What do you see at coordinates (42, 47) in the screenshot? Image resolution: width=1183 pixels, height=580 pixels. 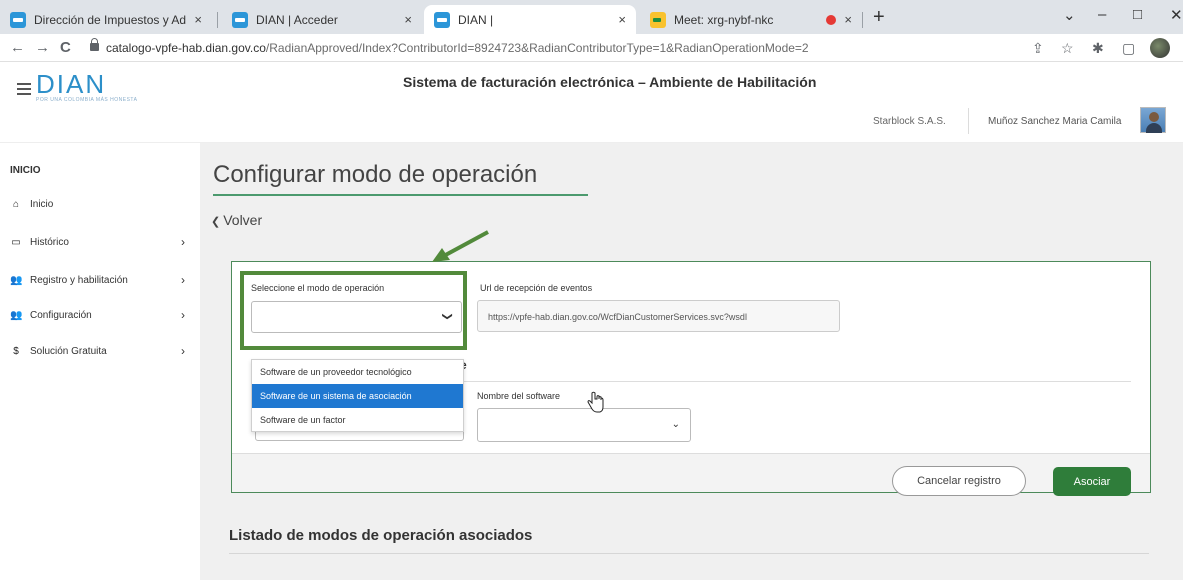 I see `forward-arrow-icon: →` at bounding box center [42, 47].